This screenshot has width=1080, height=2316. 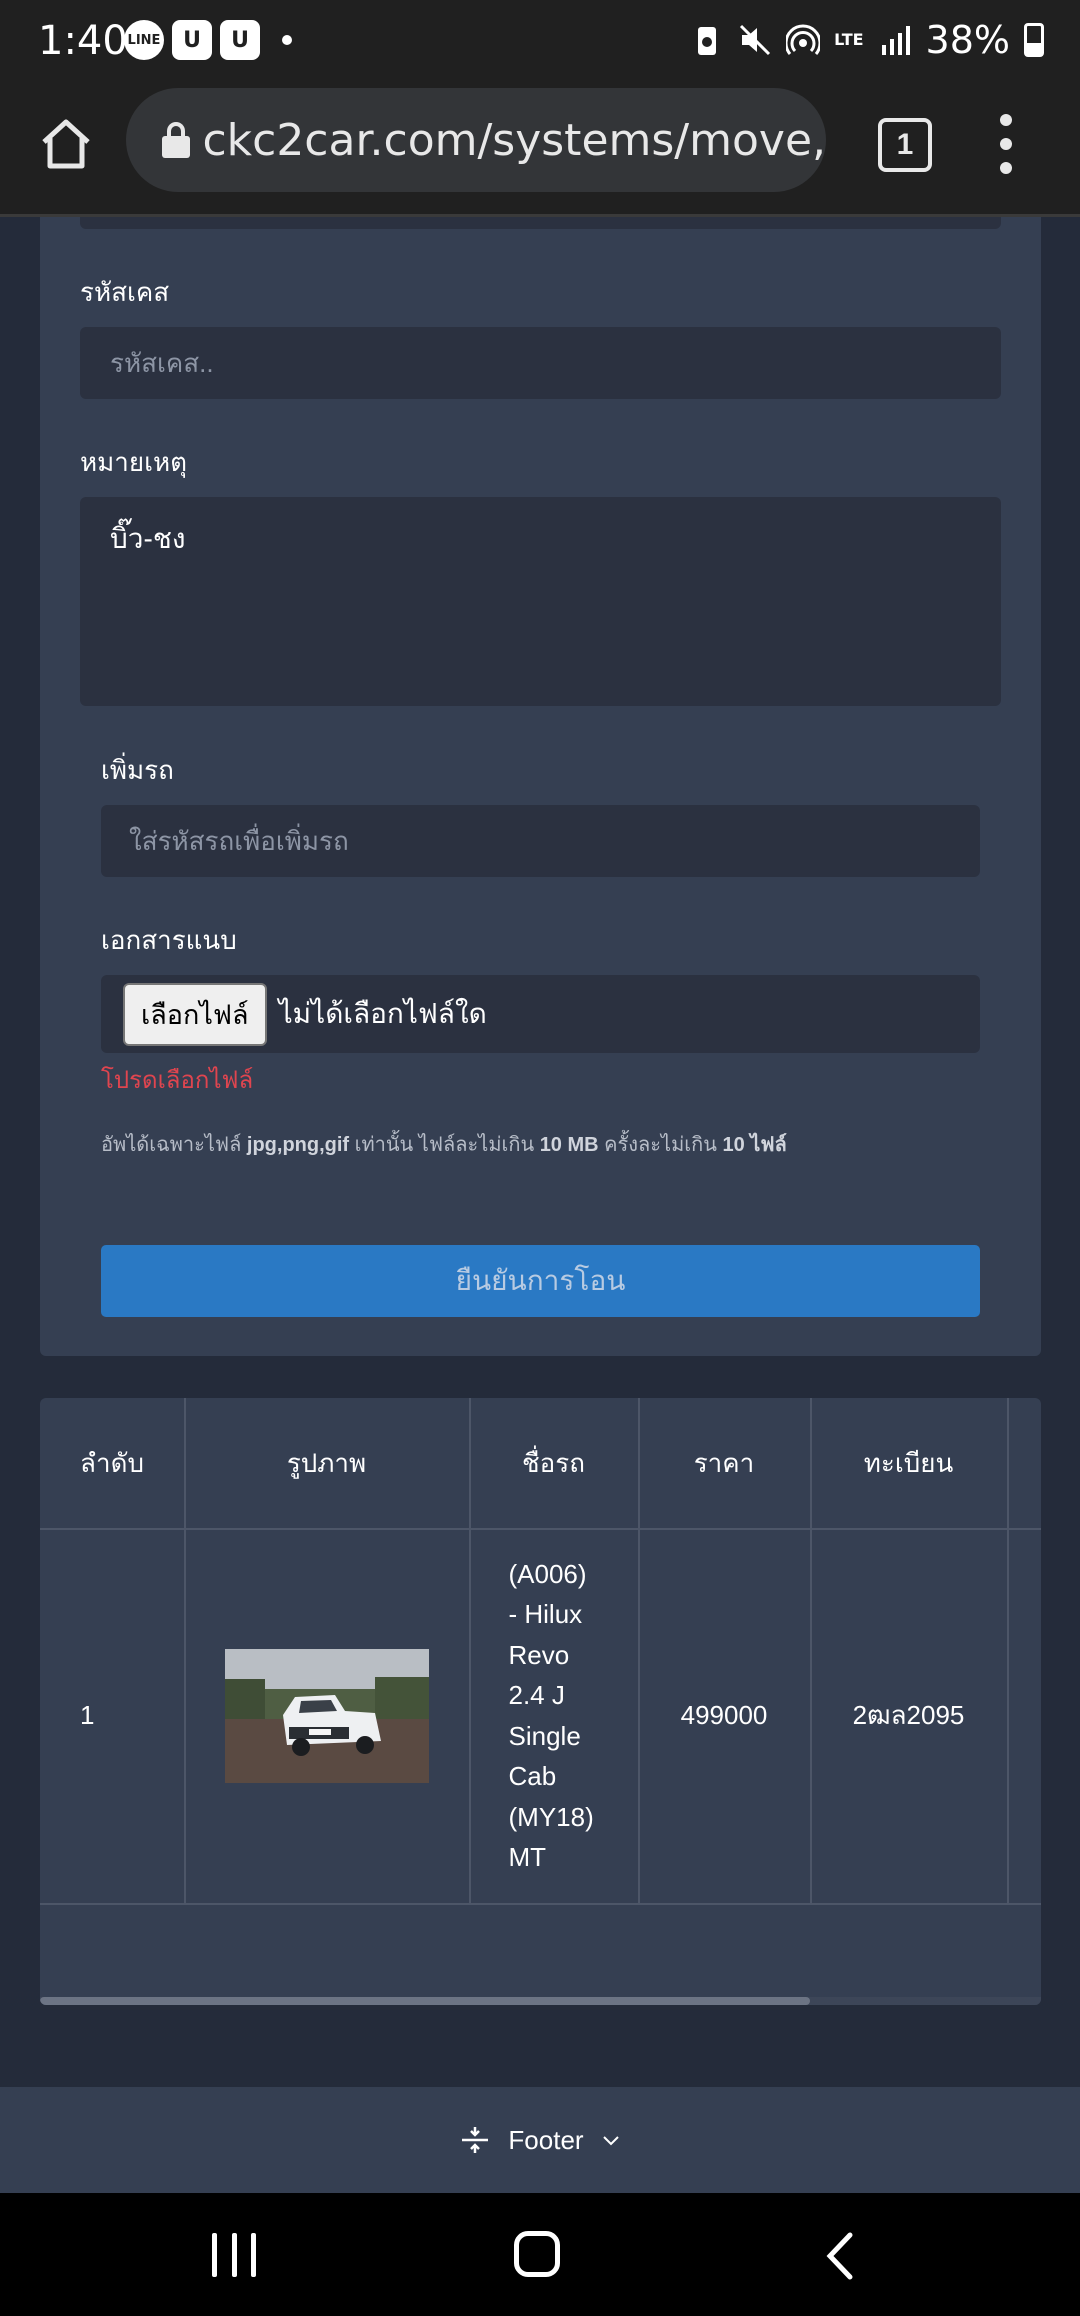 I want to click on attachment-label: เอกสารแนบ, so click(x=169, y=940).